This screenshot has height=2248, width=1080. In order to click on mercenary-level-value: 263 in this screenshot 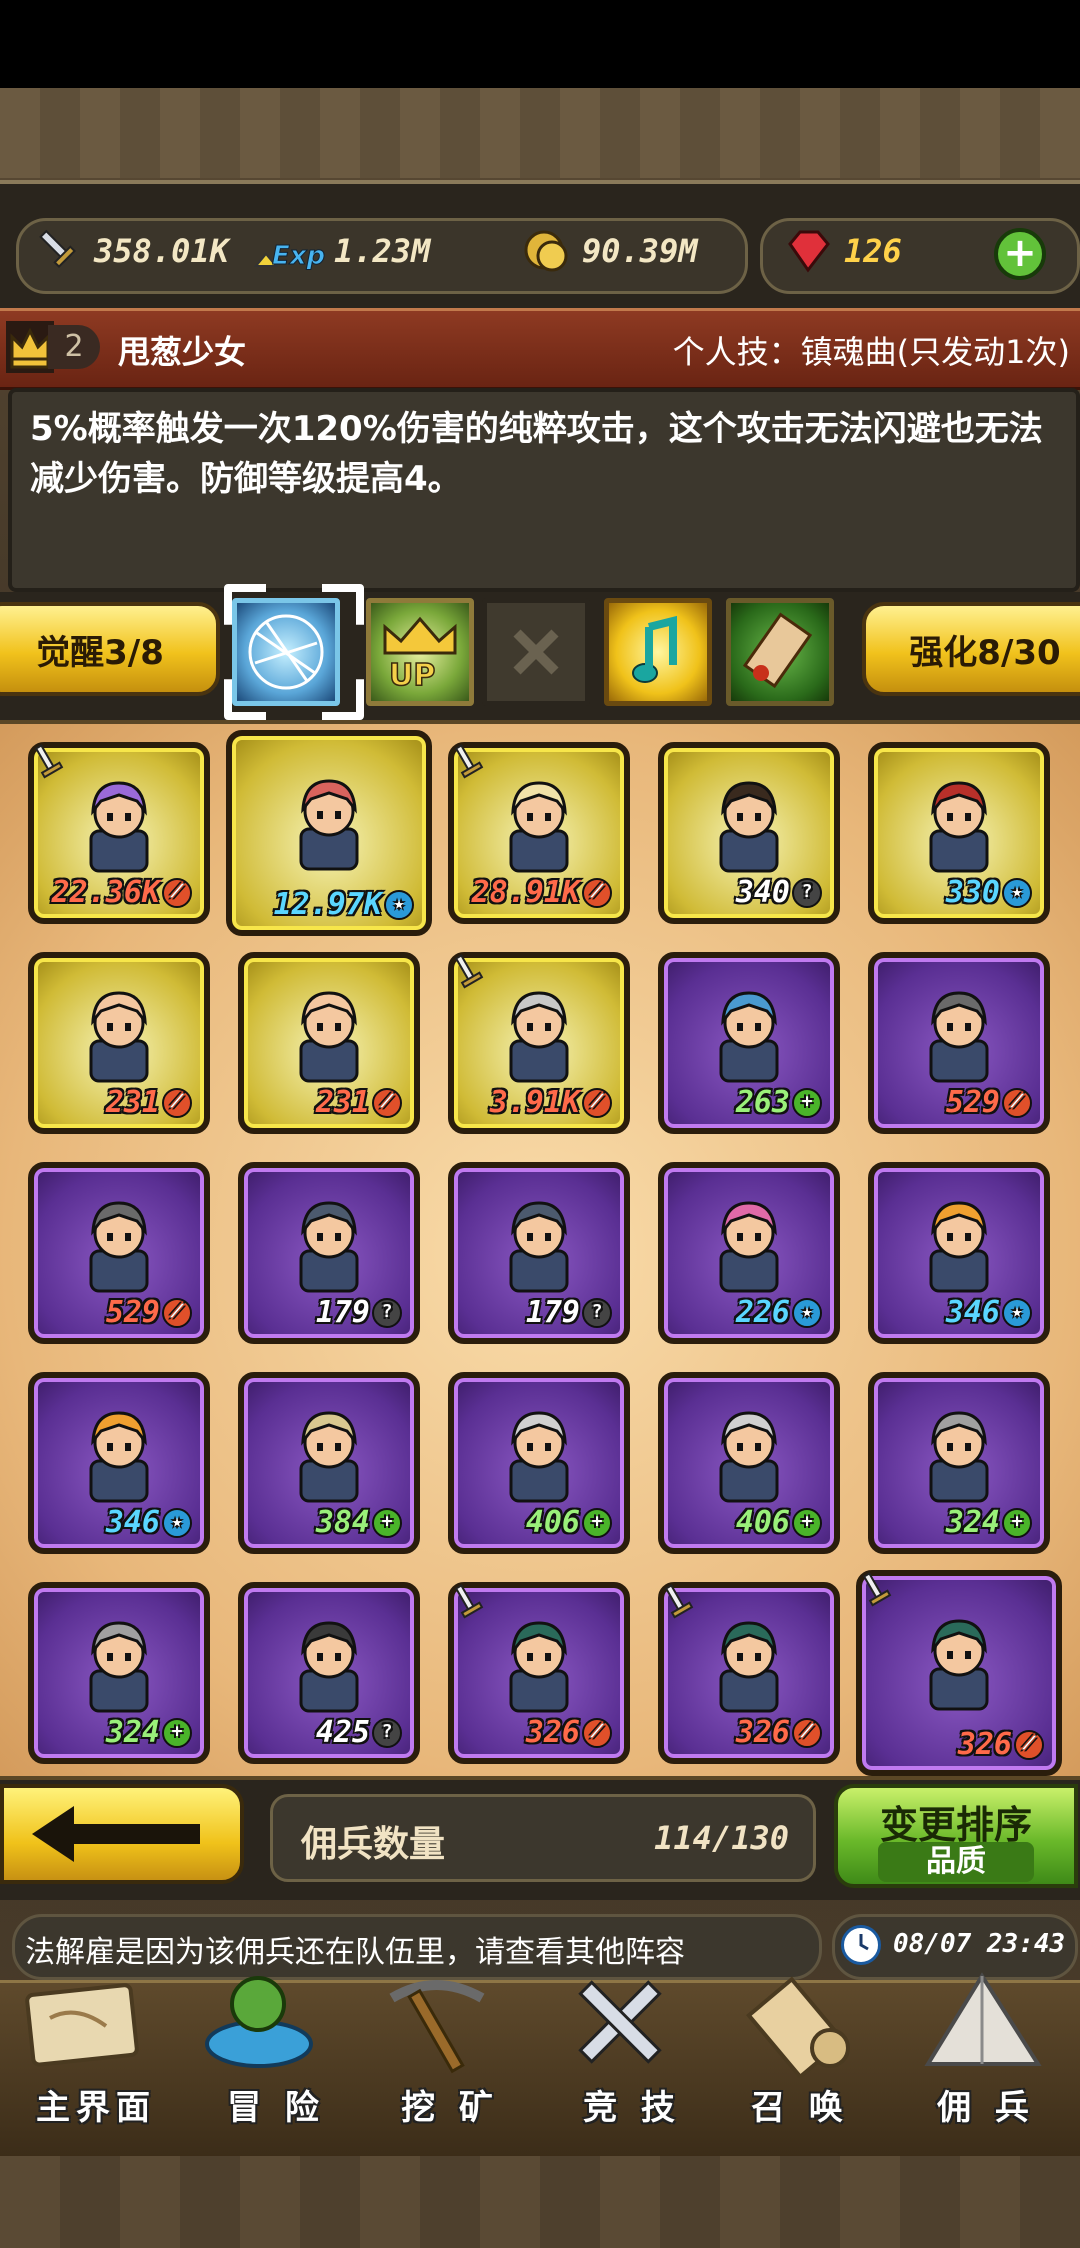, I will do `click(762, 1102)`.